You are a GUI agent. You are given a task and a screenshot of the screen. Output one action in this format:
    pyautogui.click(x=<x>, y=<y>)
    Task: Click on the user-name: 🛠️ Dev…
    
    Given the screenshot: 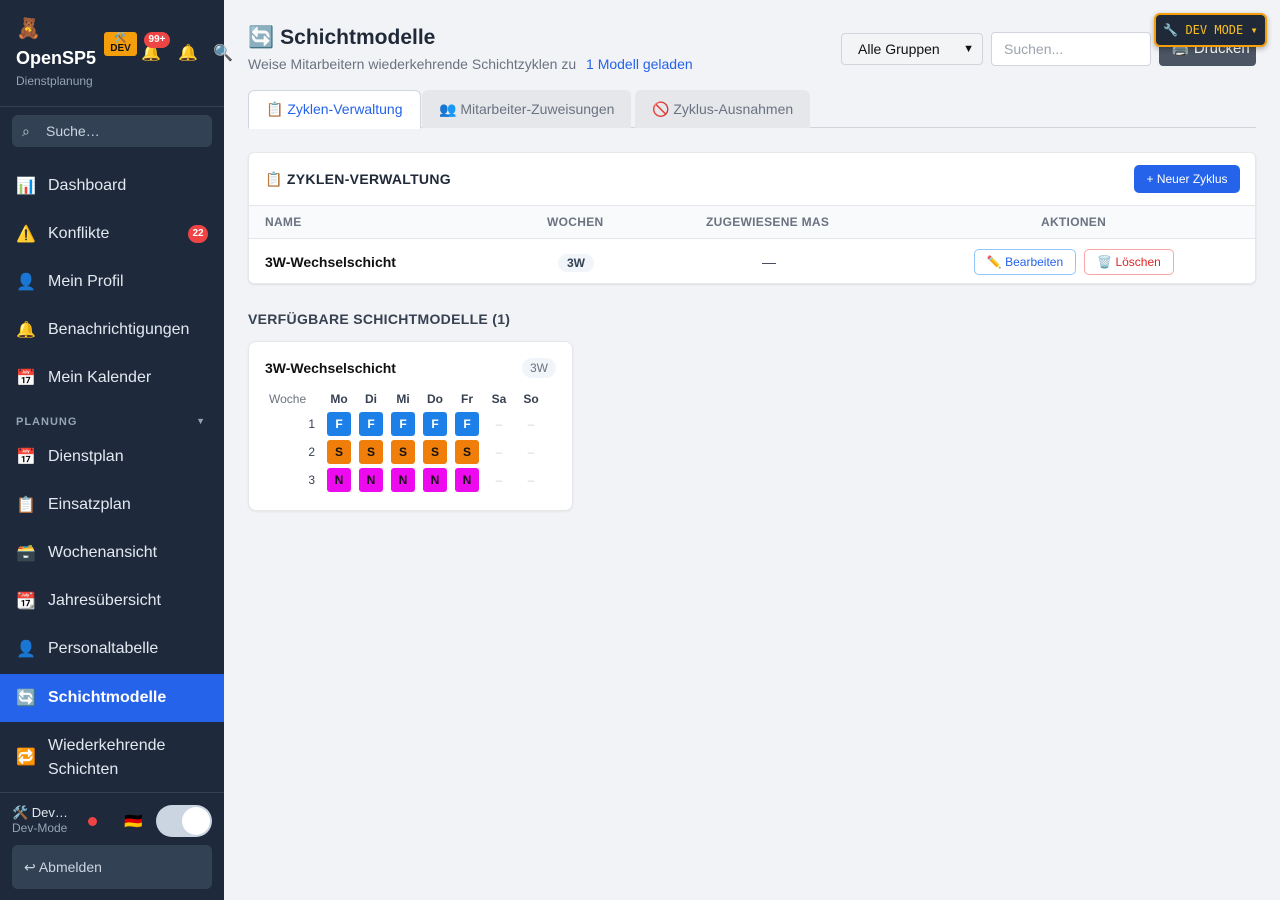 What is the action you would take?
    pyautogui.click(x=40, y=812)
    